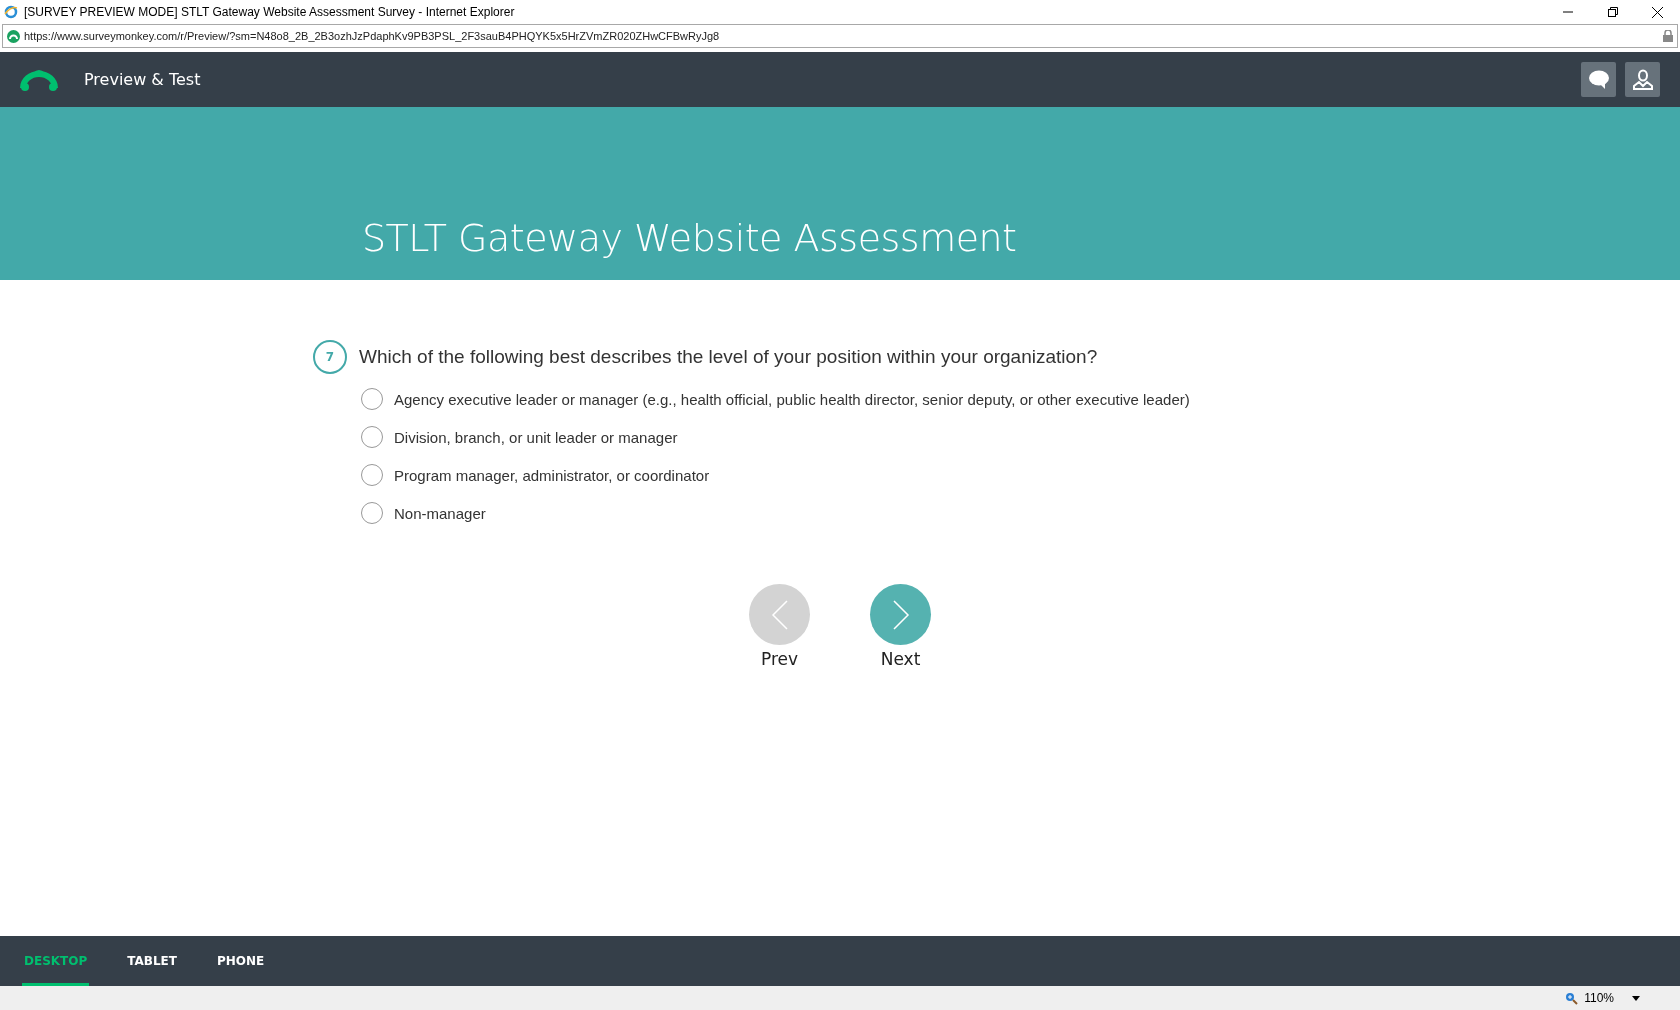  Describe the element at coordinates (1572, 998) in the screenshot. I see `zoom-icon` at that location.